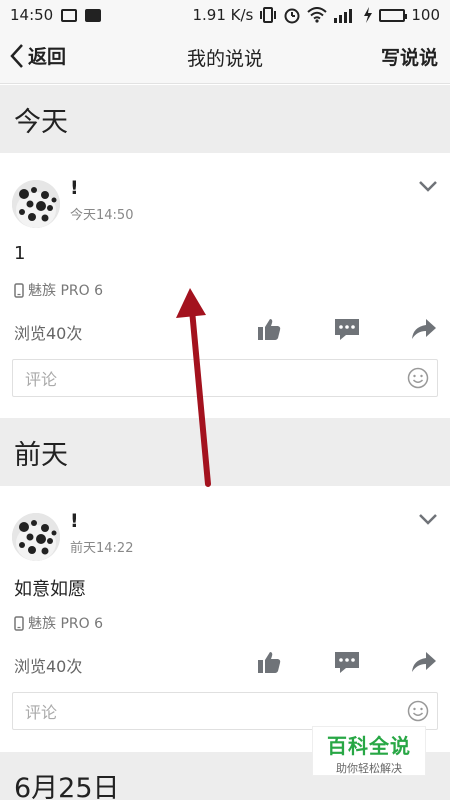 The image size is (450, 800). I want to click on alarm-icon, so click(292, 16).